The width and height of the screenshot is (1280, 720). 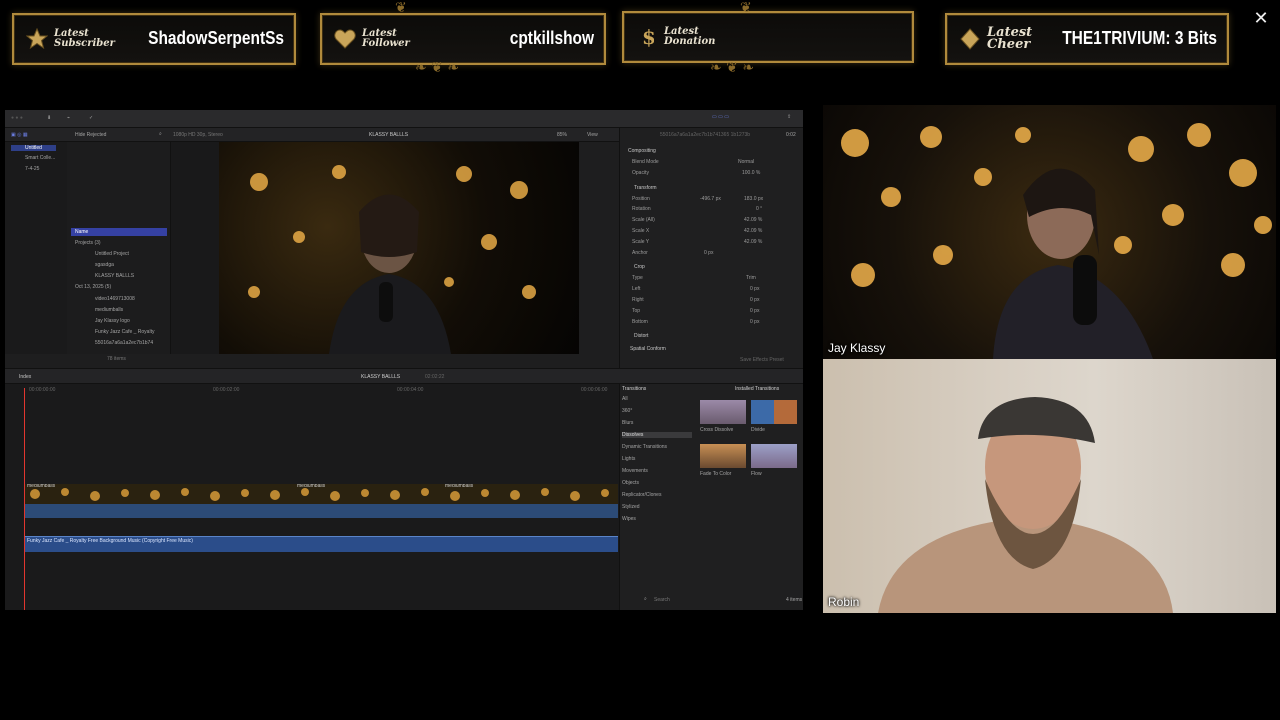 What do you see at coordinates (791, 135) in the screenshot?
I see `timecode: 0:02` at bounding box center [791, 135].